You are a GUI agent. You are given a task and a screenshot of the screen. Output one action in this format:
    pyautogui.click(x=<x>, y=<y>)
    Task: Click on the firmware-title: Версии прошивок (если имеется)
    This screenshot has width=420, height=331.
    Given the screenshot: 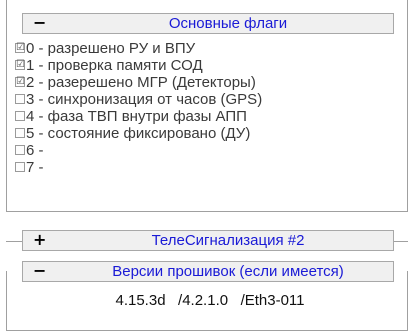 What is the action you would take?
    pyautogui.click(x=228, y=271)
    